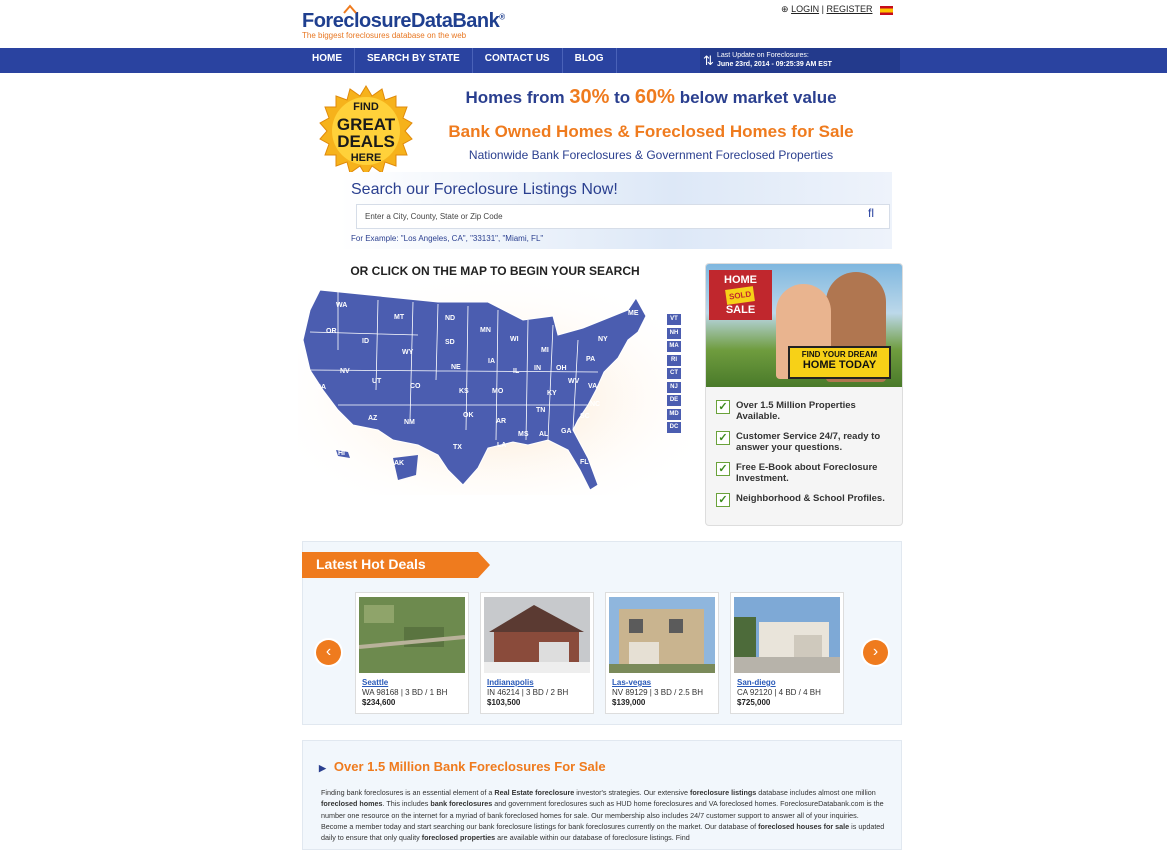  I want to click on state-va: VA, so click(592, 386).